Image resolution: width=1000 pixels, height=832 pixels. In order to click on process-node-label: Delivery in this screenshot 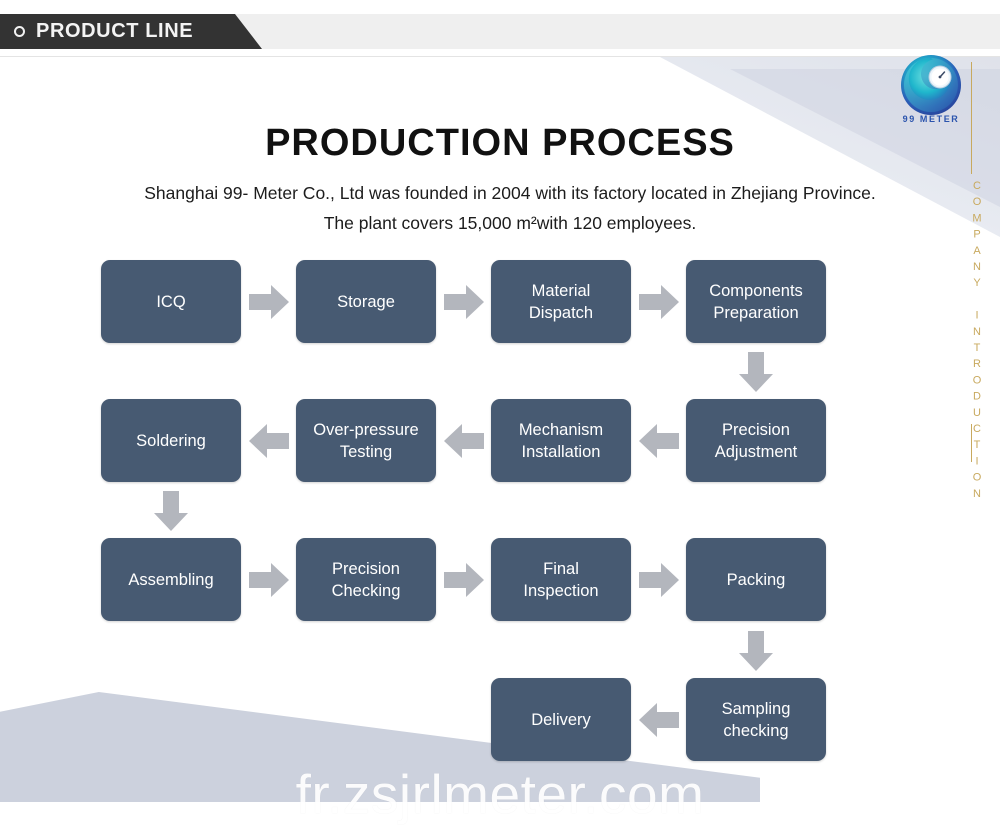, I will do `click(561, 719)`.